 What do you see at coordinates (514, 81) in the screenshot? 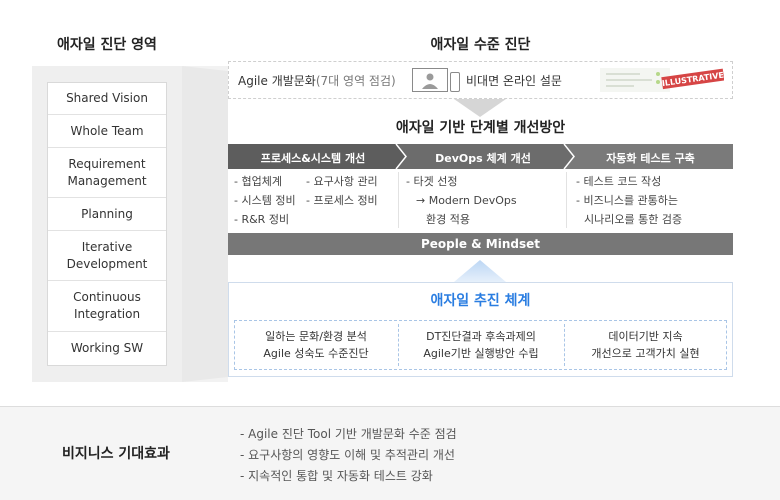
I see `online-survey-label: 비대면 온라인 설문` at bounding box center [514, 81].